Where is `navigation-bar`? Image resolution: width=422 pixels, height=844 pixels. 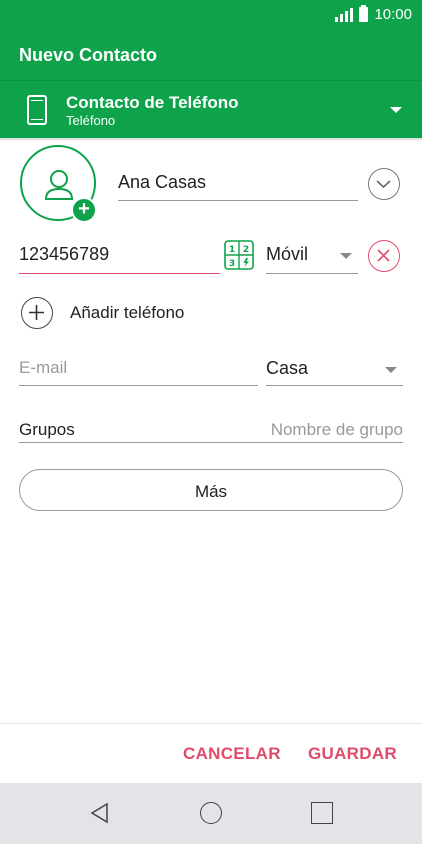 navigation-bar is located at coordinates (211, 813).